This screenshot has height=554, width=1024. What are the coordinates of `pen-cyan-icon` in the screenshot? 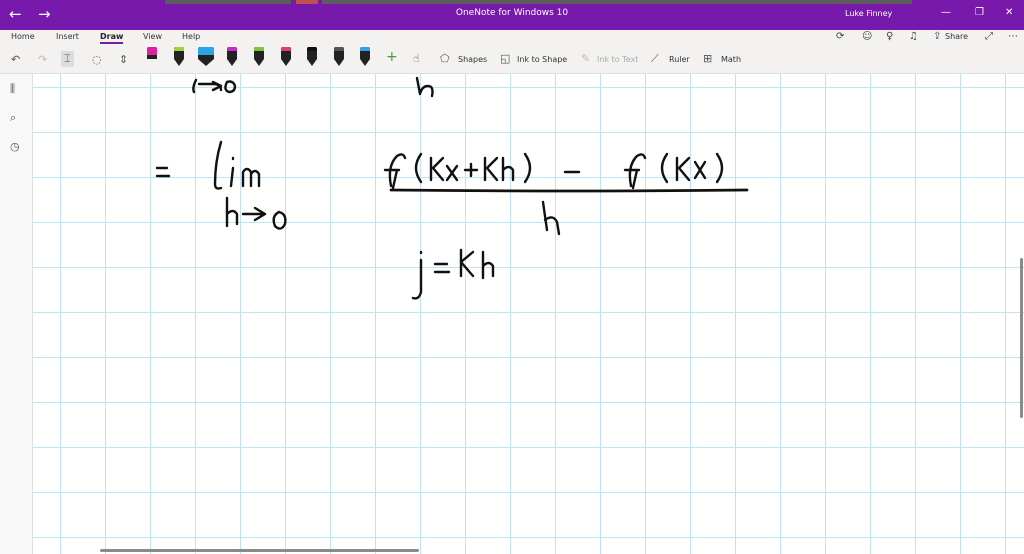 It's located at (365, 58).